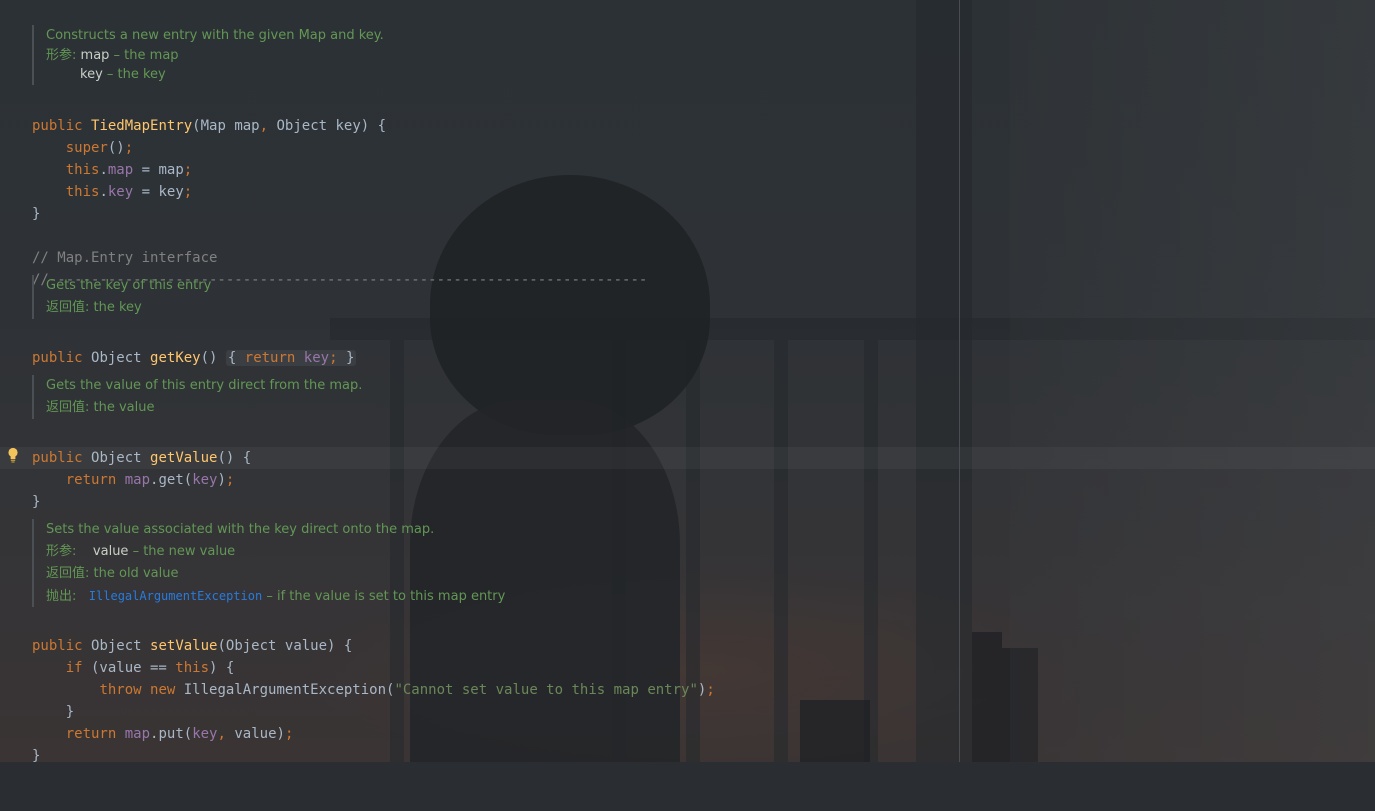 The width and height of the screenshot is (1375, 811). I want to click on code-token: Object key) {, so click(327, 126).